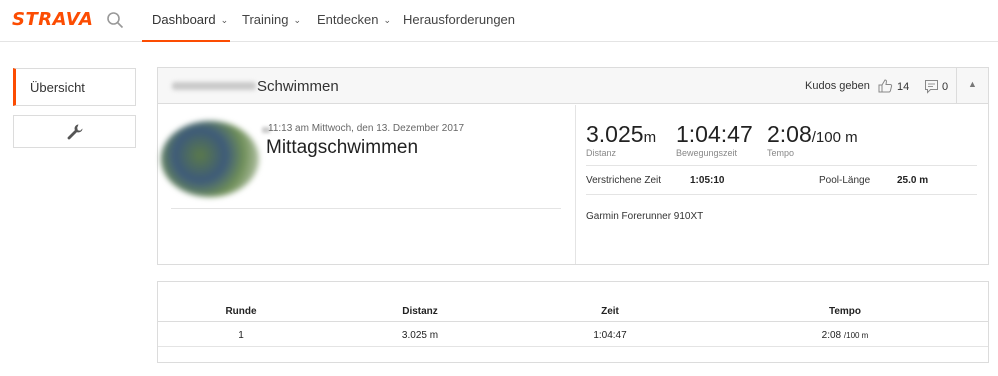 The width and height of the screenshot is (998, 376). Describe the element at coordinates (831, 335) in the screenshot. I see `lap-pace-value: 2:08` at that location.